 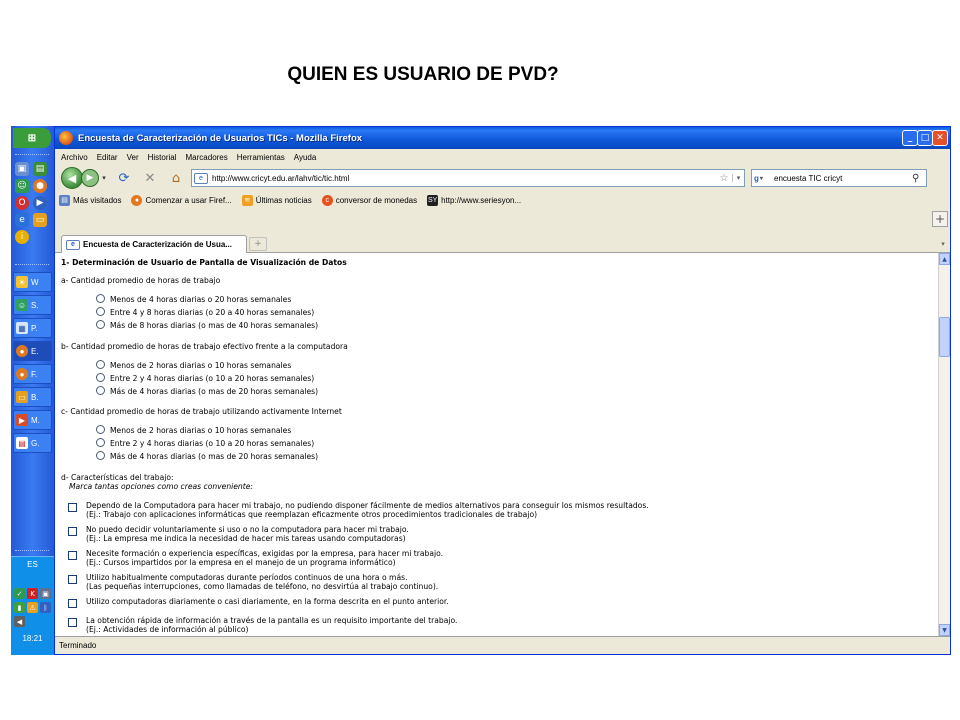 I want to click on search-bar: g ▾ encuesta TIC cricyt ⚲, so click(x=839, y=178).